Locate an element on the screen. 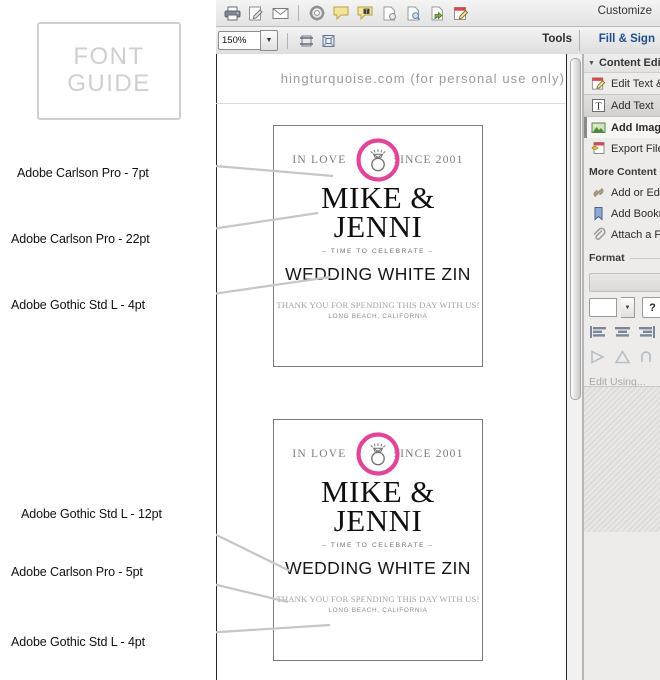  font-select-field is located at coordinates (624, 282).